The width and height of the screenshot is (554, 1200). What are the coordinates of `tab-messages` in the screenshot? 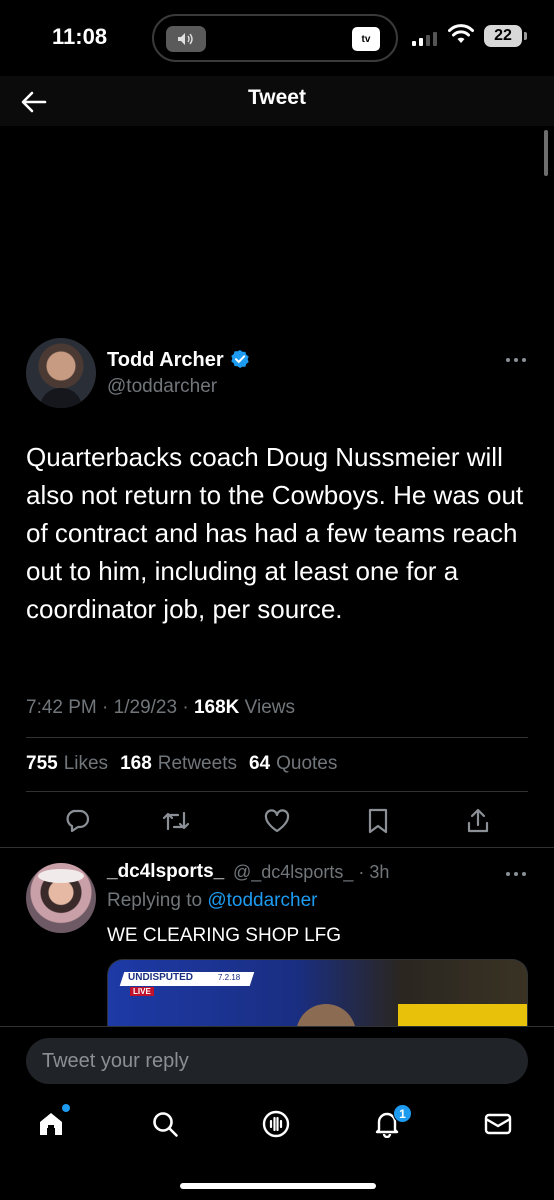 It's located at (498, 1124).